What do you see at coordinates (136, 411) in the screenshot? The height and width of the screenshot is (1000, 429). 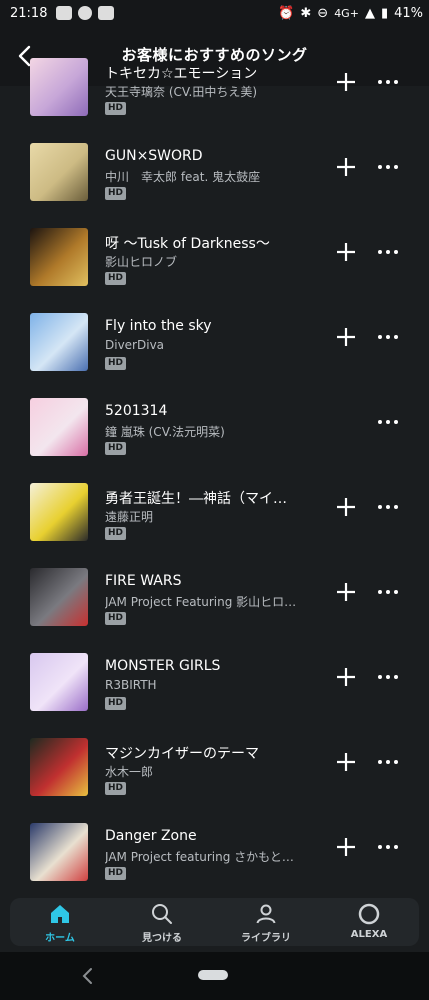 I see `track-title: 5201314` at bounding box center [136, 411].